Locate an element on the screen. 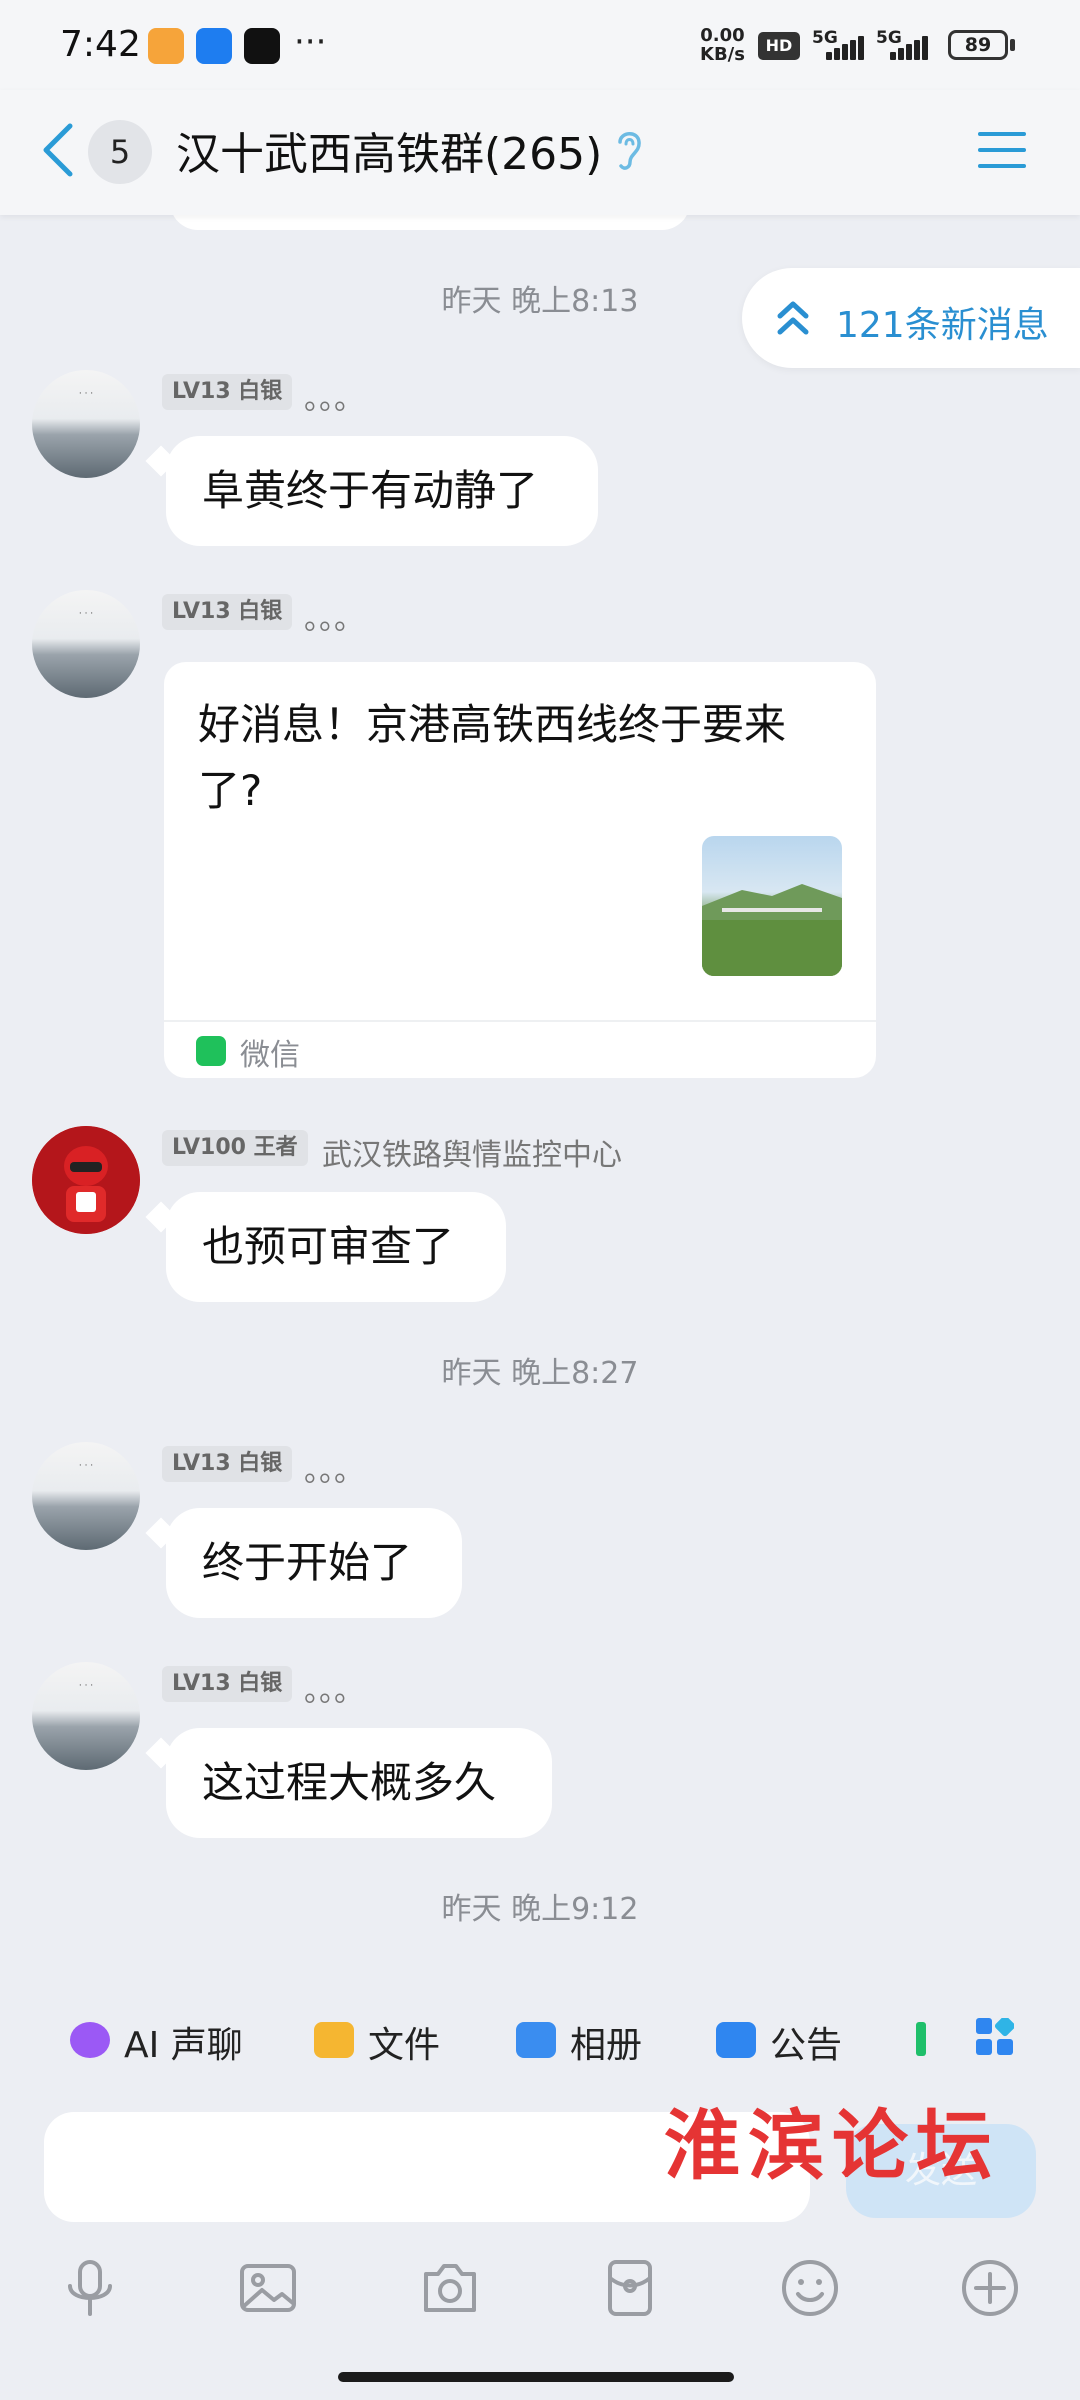  camera-icon is located at coordinates (450, 2288).